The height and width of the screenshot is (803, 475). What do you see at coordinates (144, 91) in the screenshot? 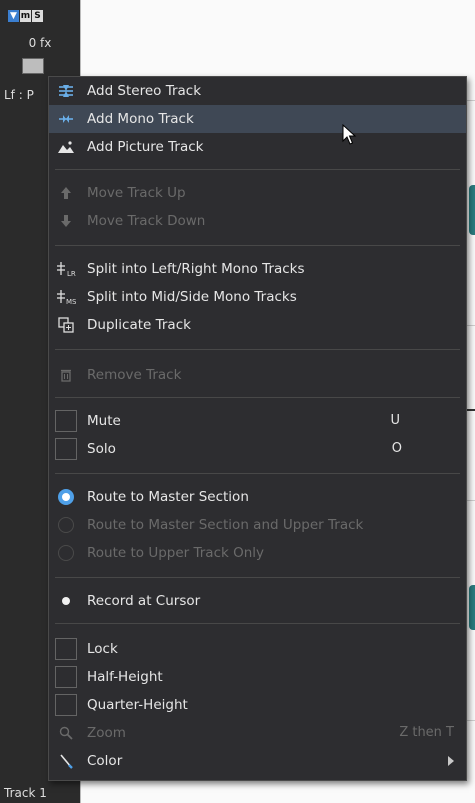
I see `menu-item-label: Add Stereo Track` at bounding box center [144, 91].